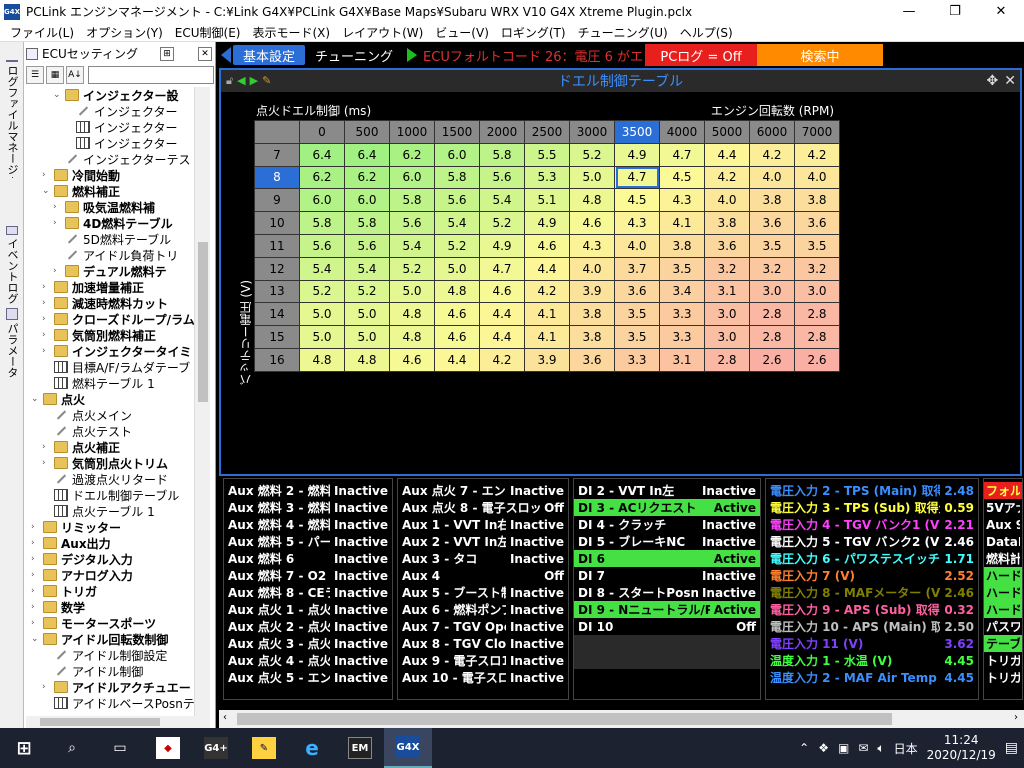 The width and height of the screenshot is (1024, 768). What do you see at coordinates (241, 81) in the screenshot?
I see `arrow-left-icon: ◀` at bounding box center [241, 81].